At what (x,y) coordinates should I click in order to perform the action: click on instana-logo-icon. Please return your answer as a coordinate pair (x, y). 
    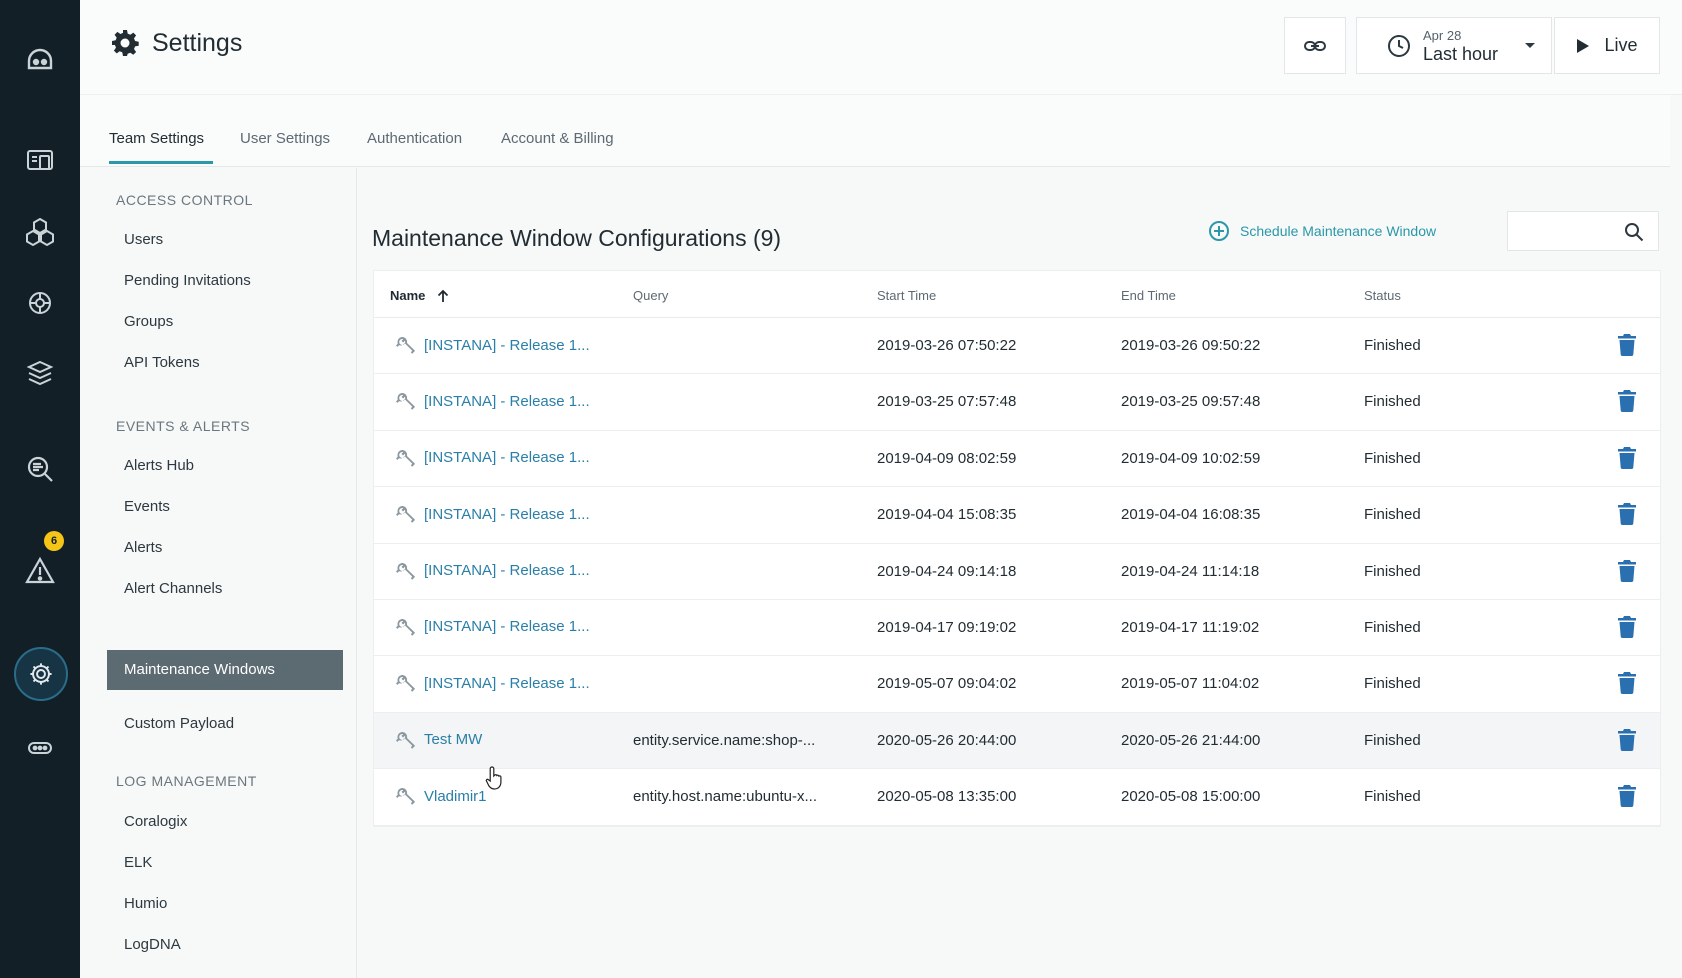
    Looking at the image, I should click on (40, 60).